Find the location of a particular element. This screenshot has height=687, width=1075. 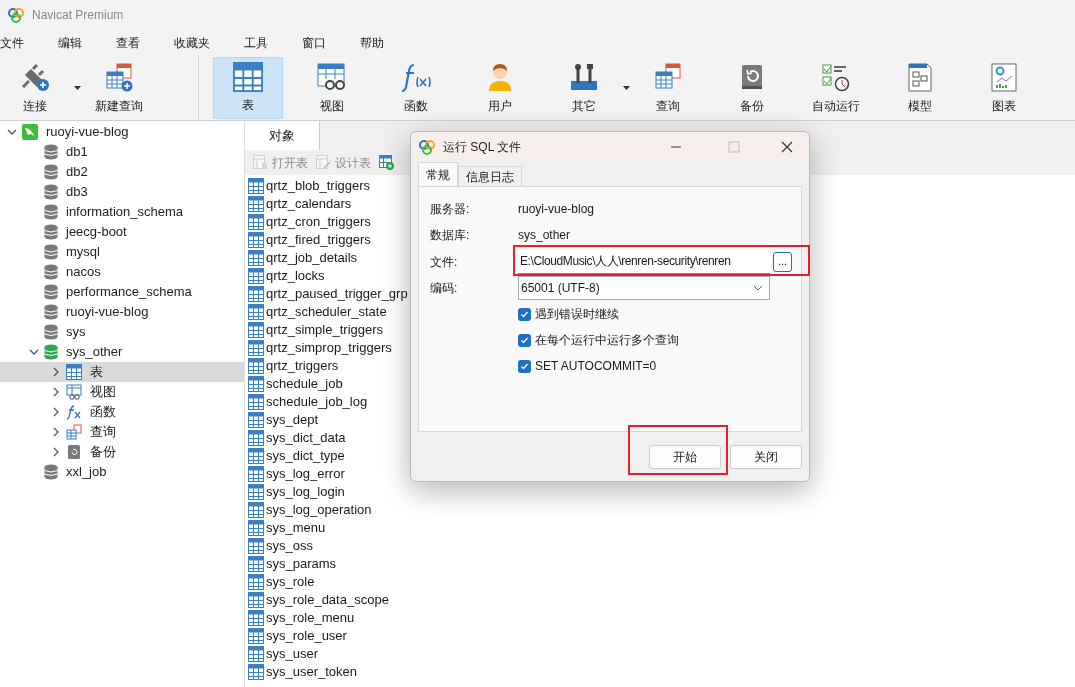

option-label: SET AUTOCOMMIT=0 is located at coordinates (596, 366).